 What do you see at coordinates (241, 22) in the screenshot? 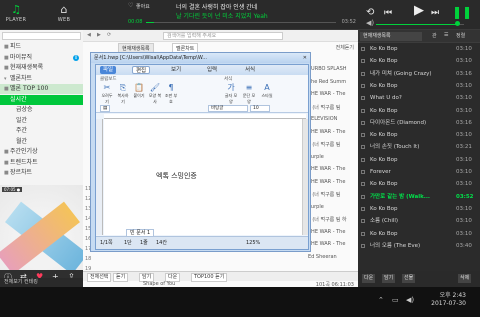
I see `progress-bar` at bounding box center [241, 22].